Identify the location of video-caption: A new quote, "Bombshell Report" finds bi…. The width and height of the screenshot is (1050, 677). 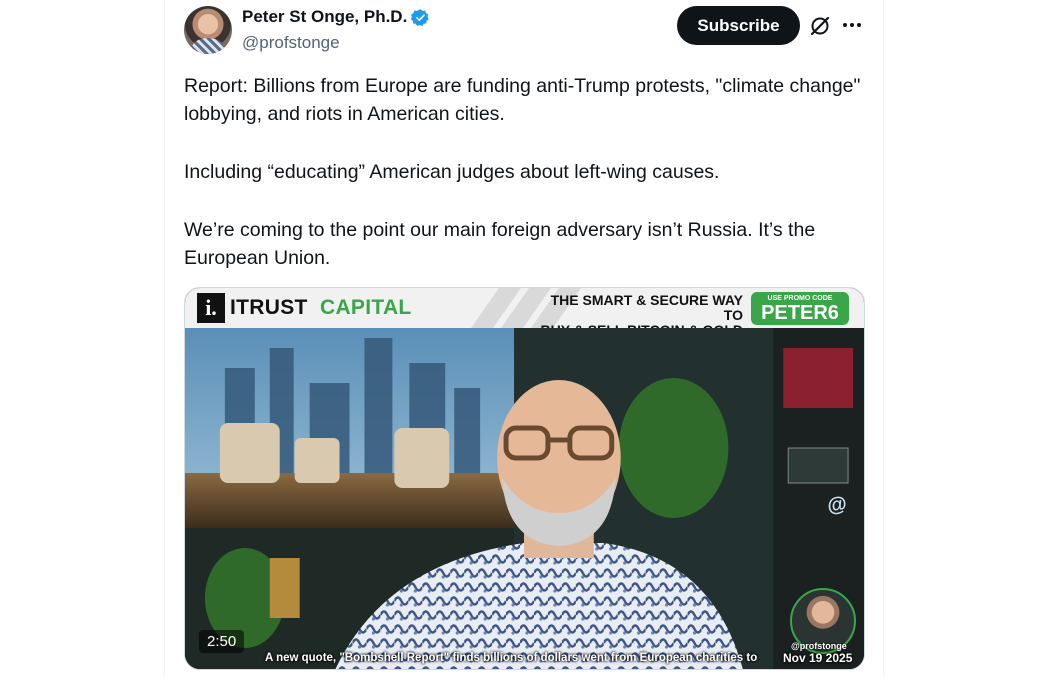
(511, 658).